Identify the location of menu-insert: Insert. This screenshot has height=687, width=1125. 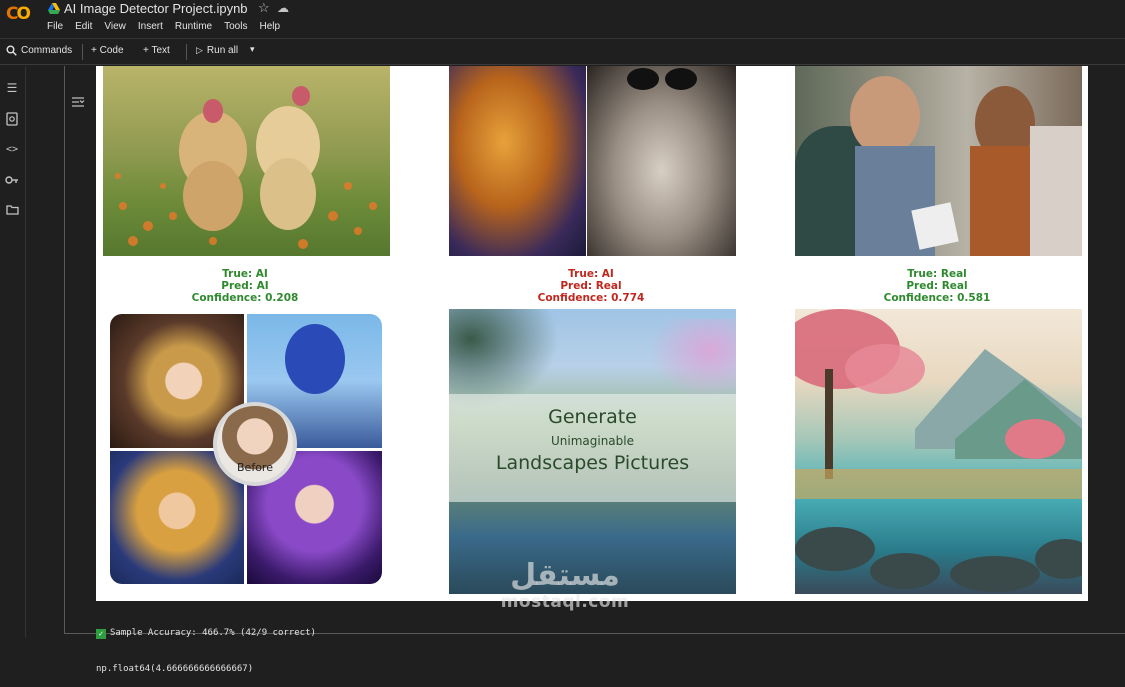
(150, 26).